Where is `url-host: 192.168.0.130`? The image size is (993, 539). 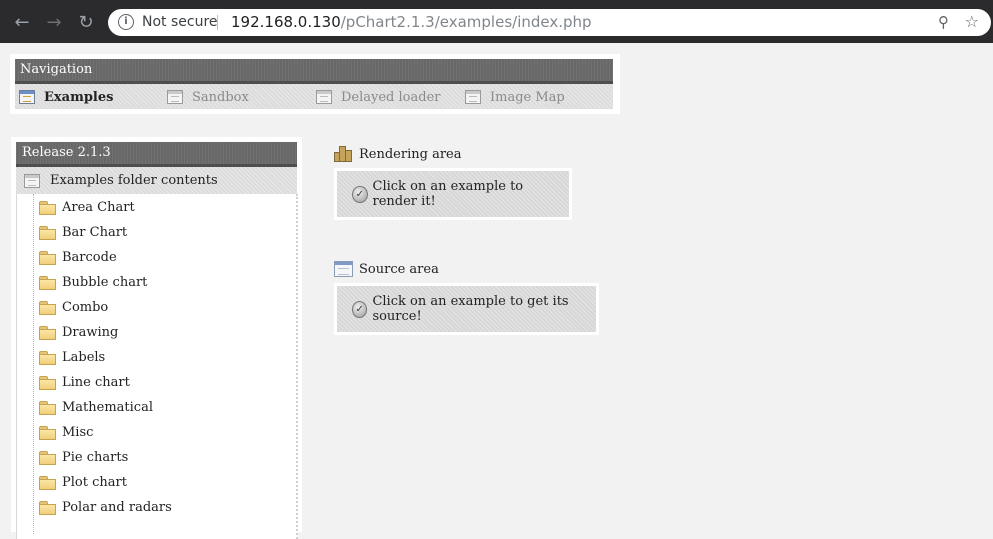
url-host: 192.168.0.130 is located at coordinates (286, 22).